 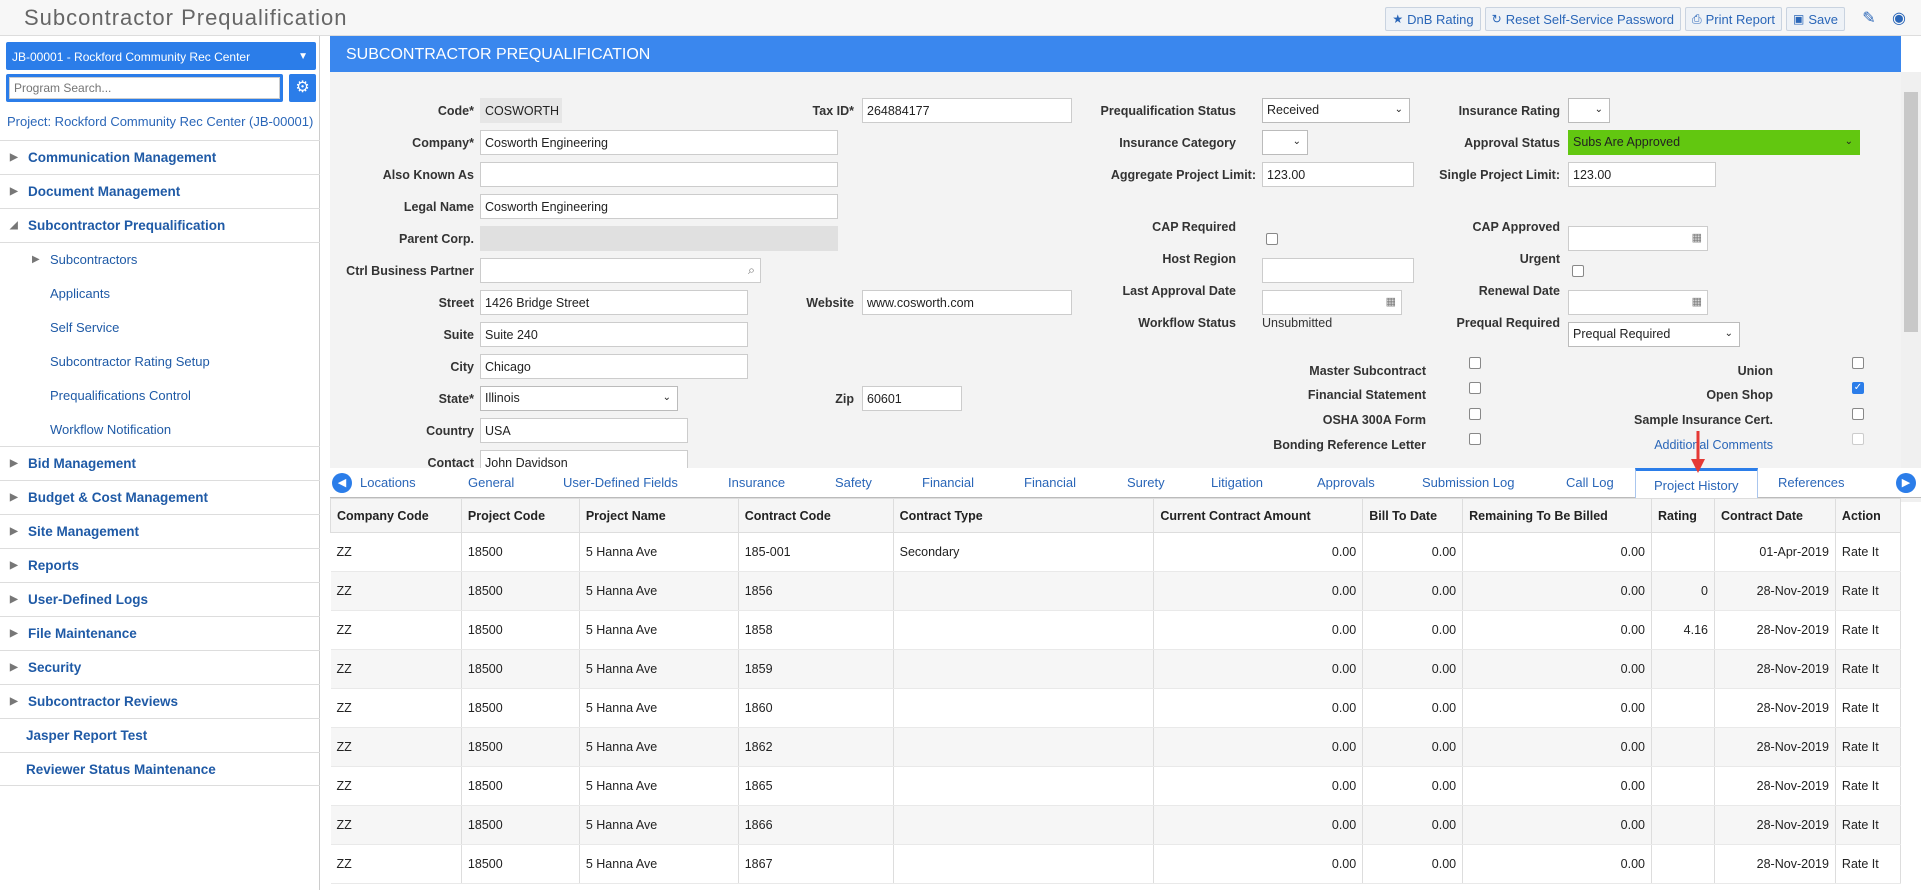 I want to click on insurance-rating-select: ⌄, so click(x=1589, y=110).